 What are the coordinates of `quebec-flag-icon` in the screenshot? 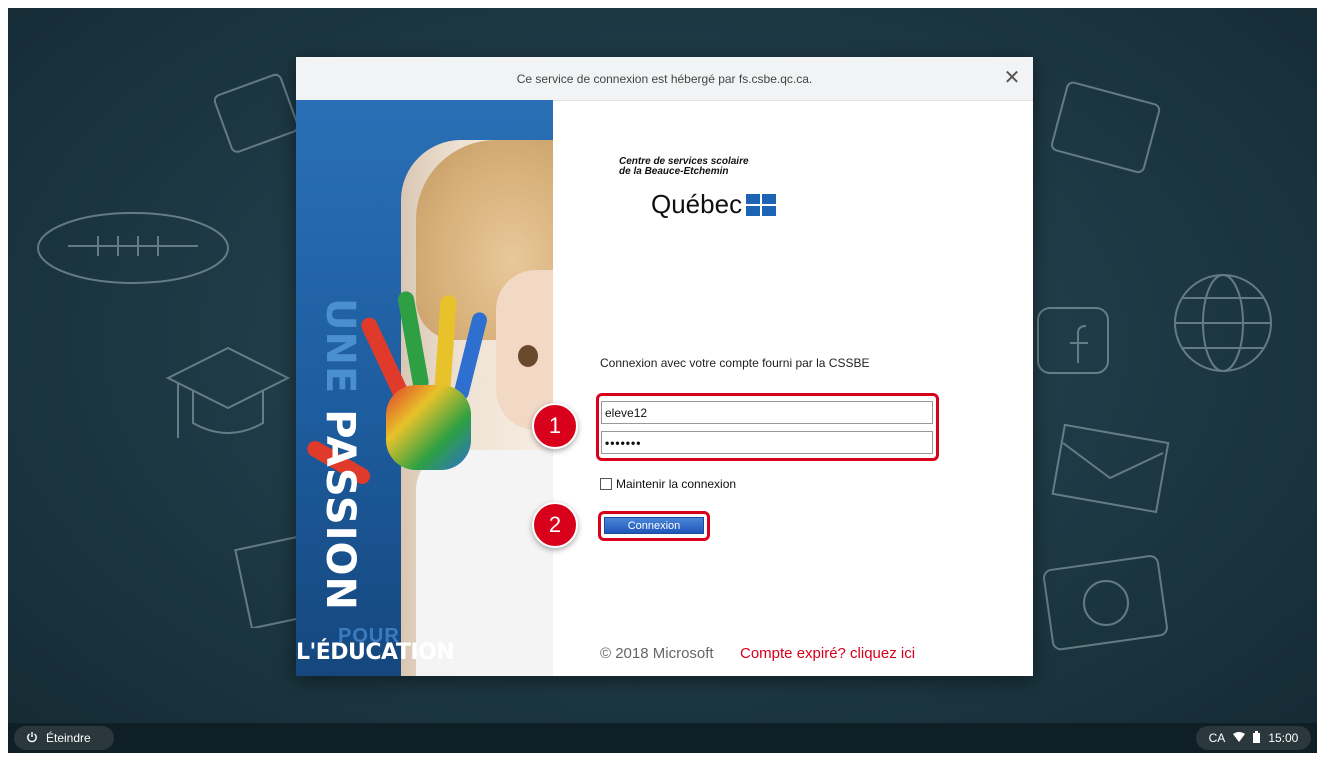 It's located at (761, 204).